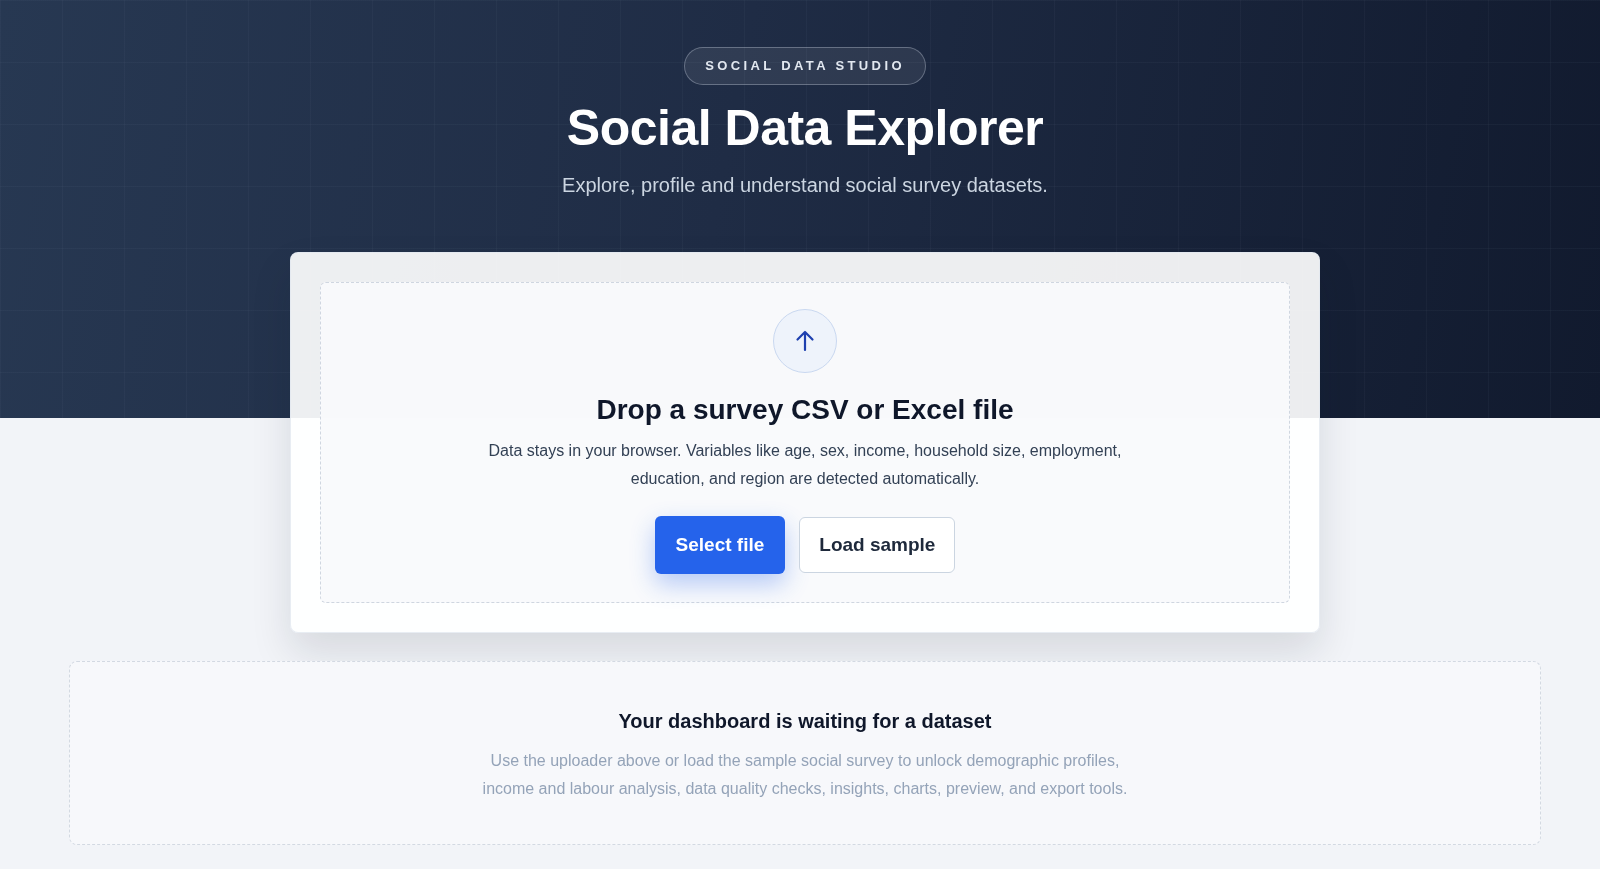 The height and width of the screenshot is (869, 1600). Describe the element at coordinates (805, 128) in the screenshot. I see `page-title: Social Data Explorer` at that location.